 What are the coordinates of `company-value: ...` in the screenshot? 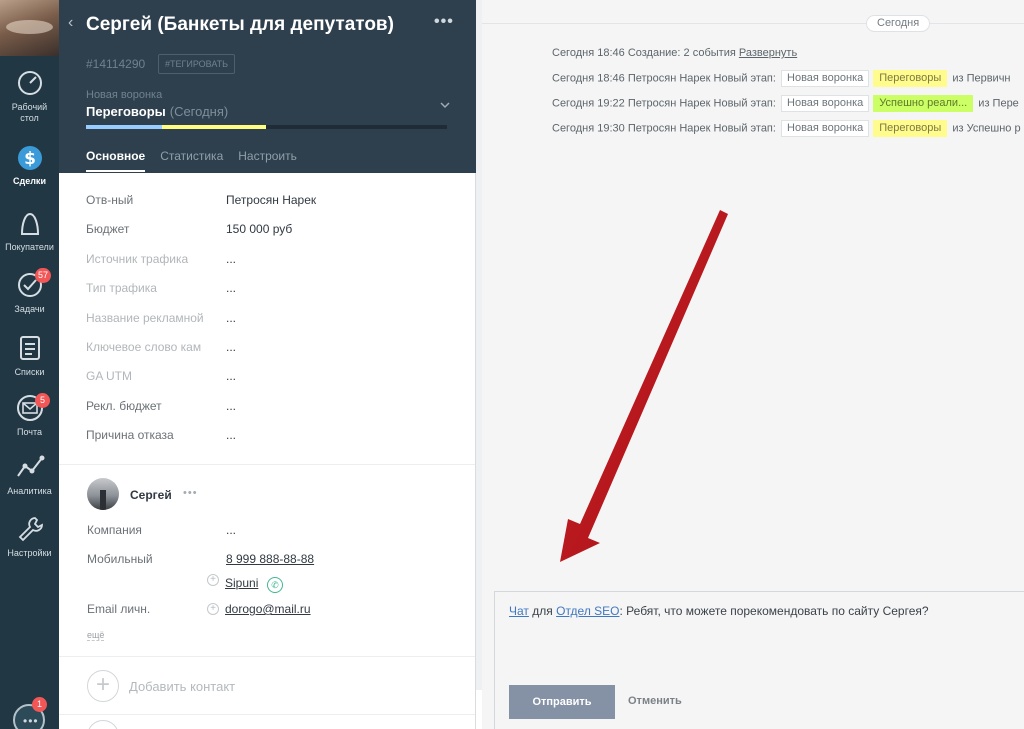 It's located at (231, 530).